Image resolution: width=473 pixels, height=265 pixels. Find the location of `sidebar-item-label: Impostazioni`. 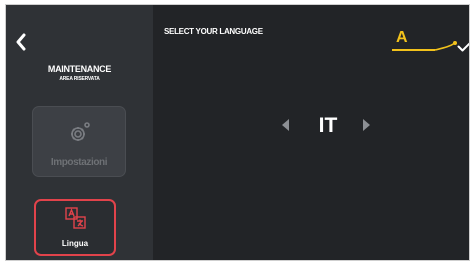

sidebar-item-label: Impostazioni is located at coordinates (79, 162).